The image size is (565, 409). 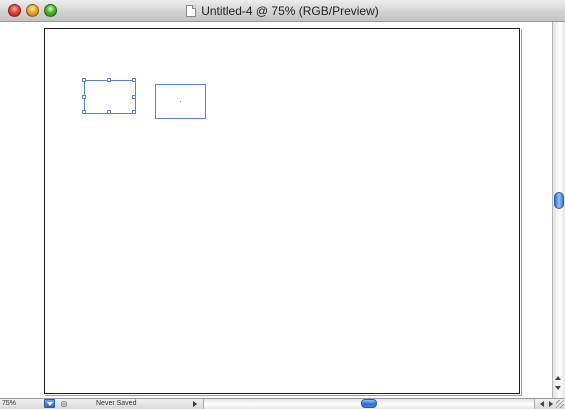 What do you see at coordinates (551, 404) in the screenshot?
I see `scroll-right-icon` at bounding box center [551, 404].